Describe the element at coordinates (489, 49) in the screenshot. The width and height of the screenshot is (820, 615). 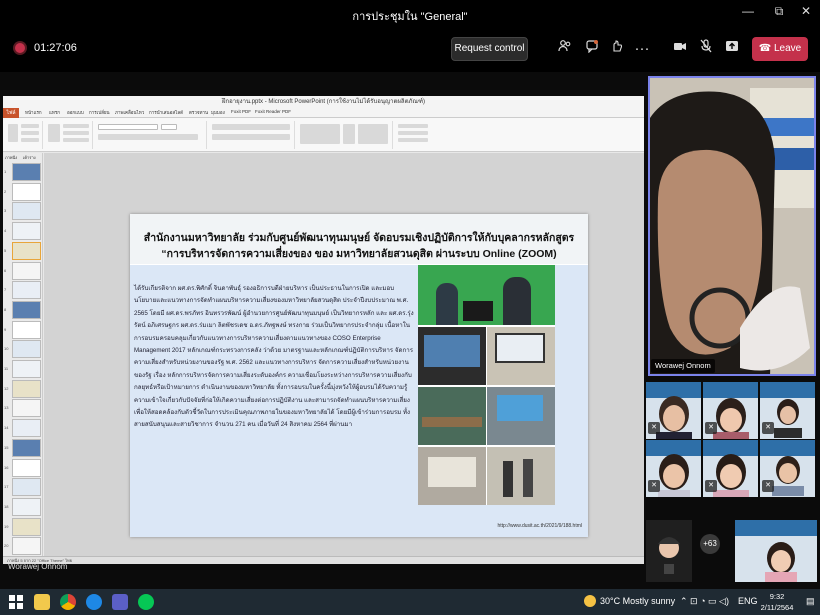
I see `request-control-button: Request control` at that location.